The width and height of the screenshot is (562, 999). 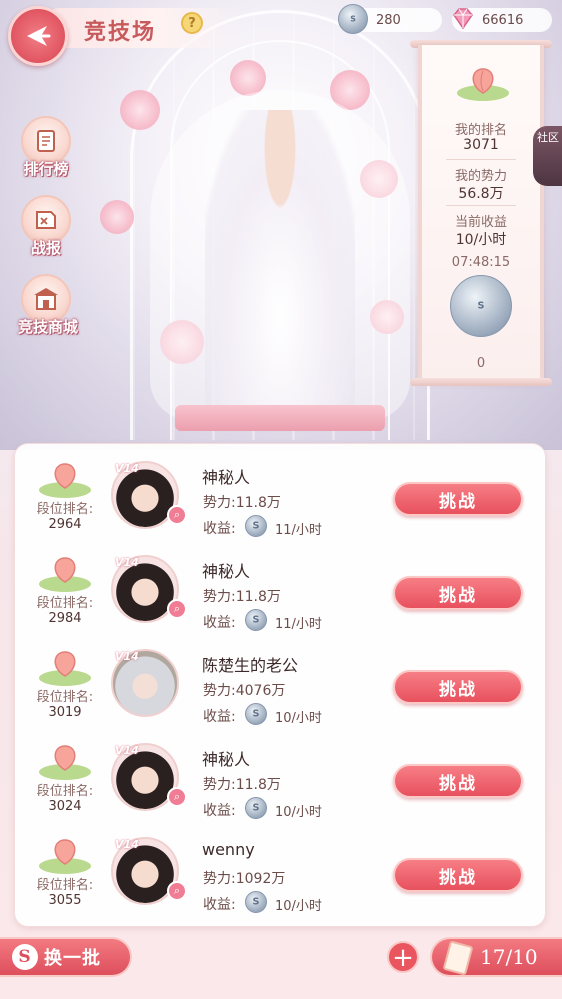 I want to click on rank-value: 2964, so click(x=65, y=524).